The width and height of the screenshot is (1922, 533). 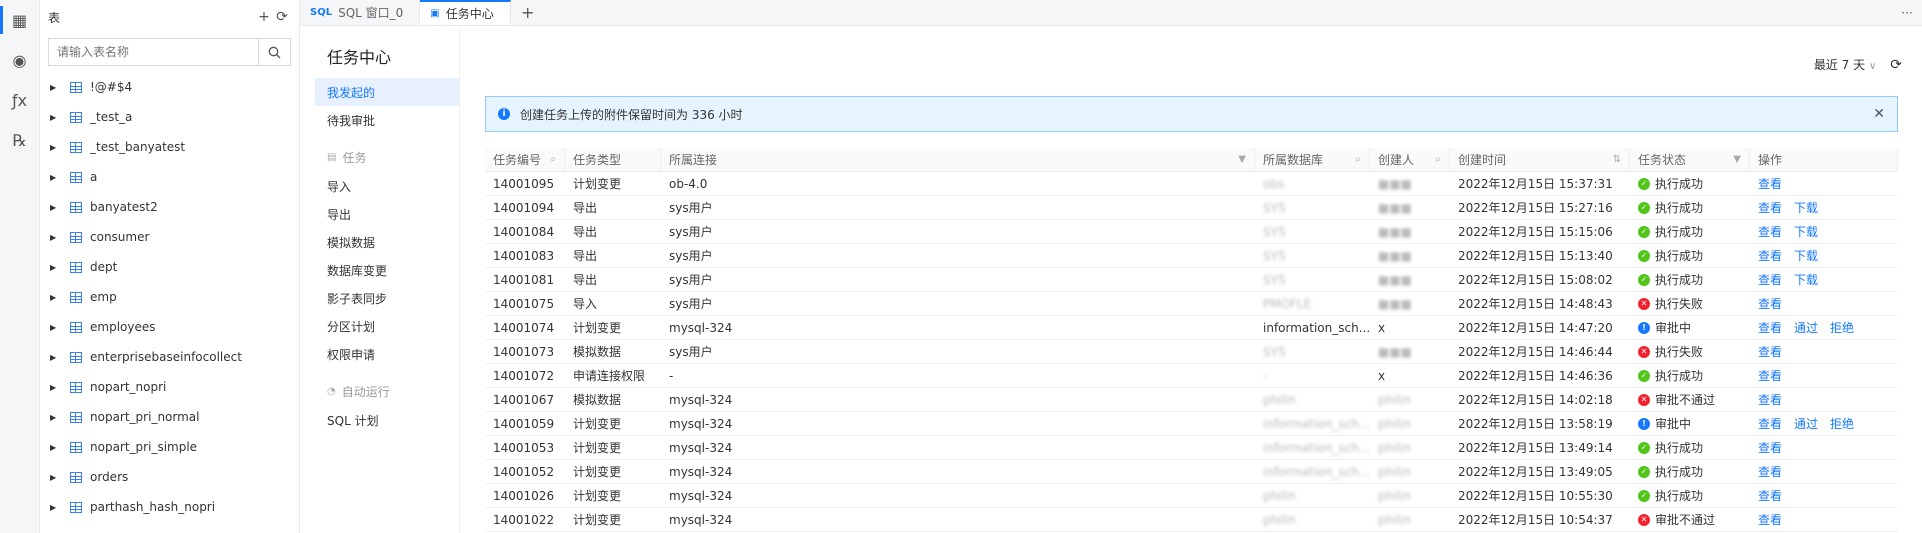 What do you see at coordinates (387, 420) in the screenshot?
I see `nav-item: SQL 计划` at bounding box center [387, 420].